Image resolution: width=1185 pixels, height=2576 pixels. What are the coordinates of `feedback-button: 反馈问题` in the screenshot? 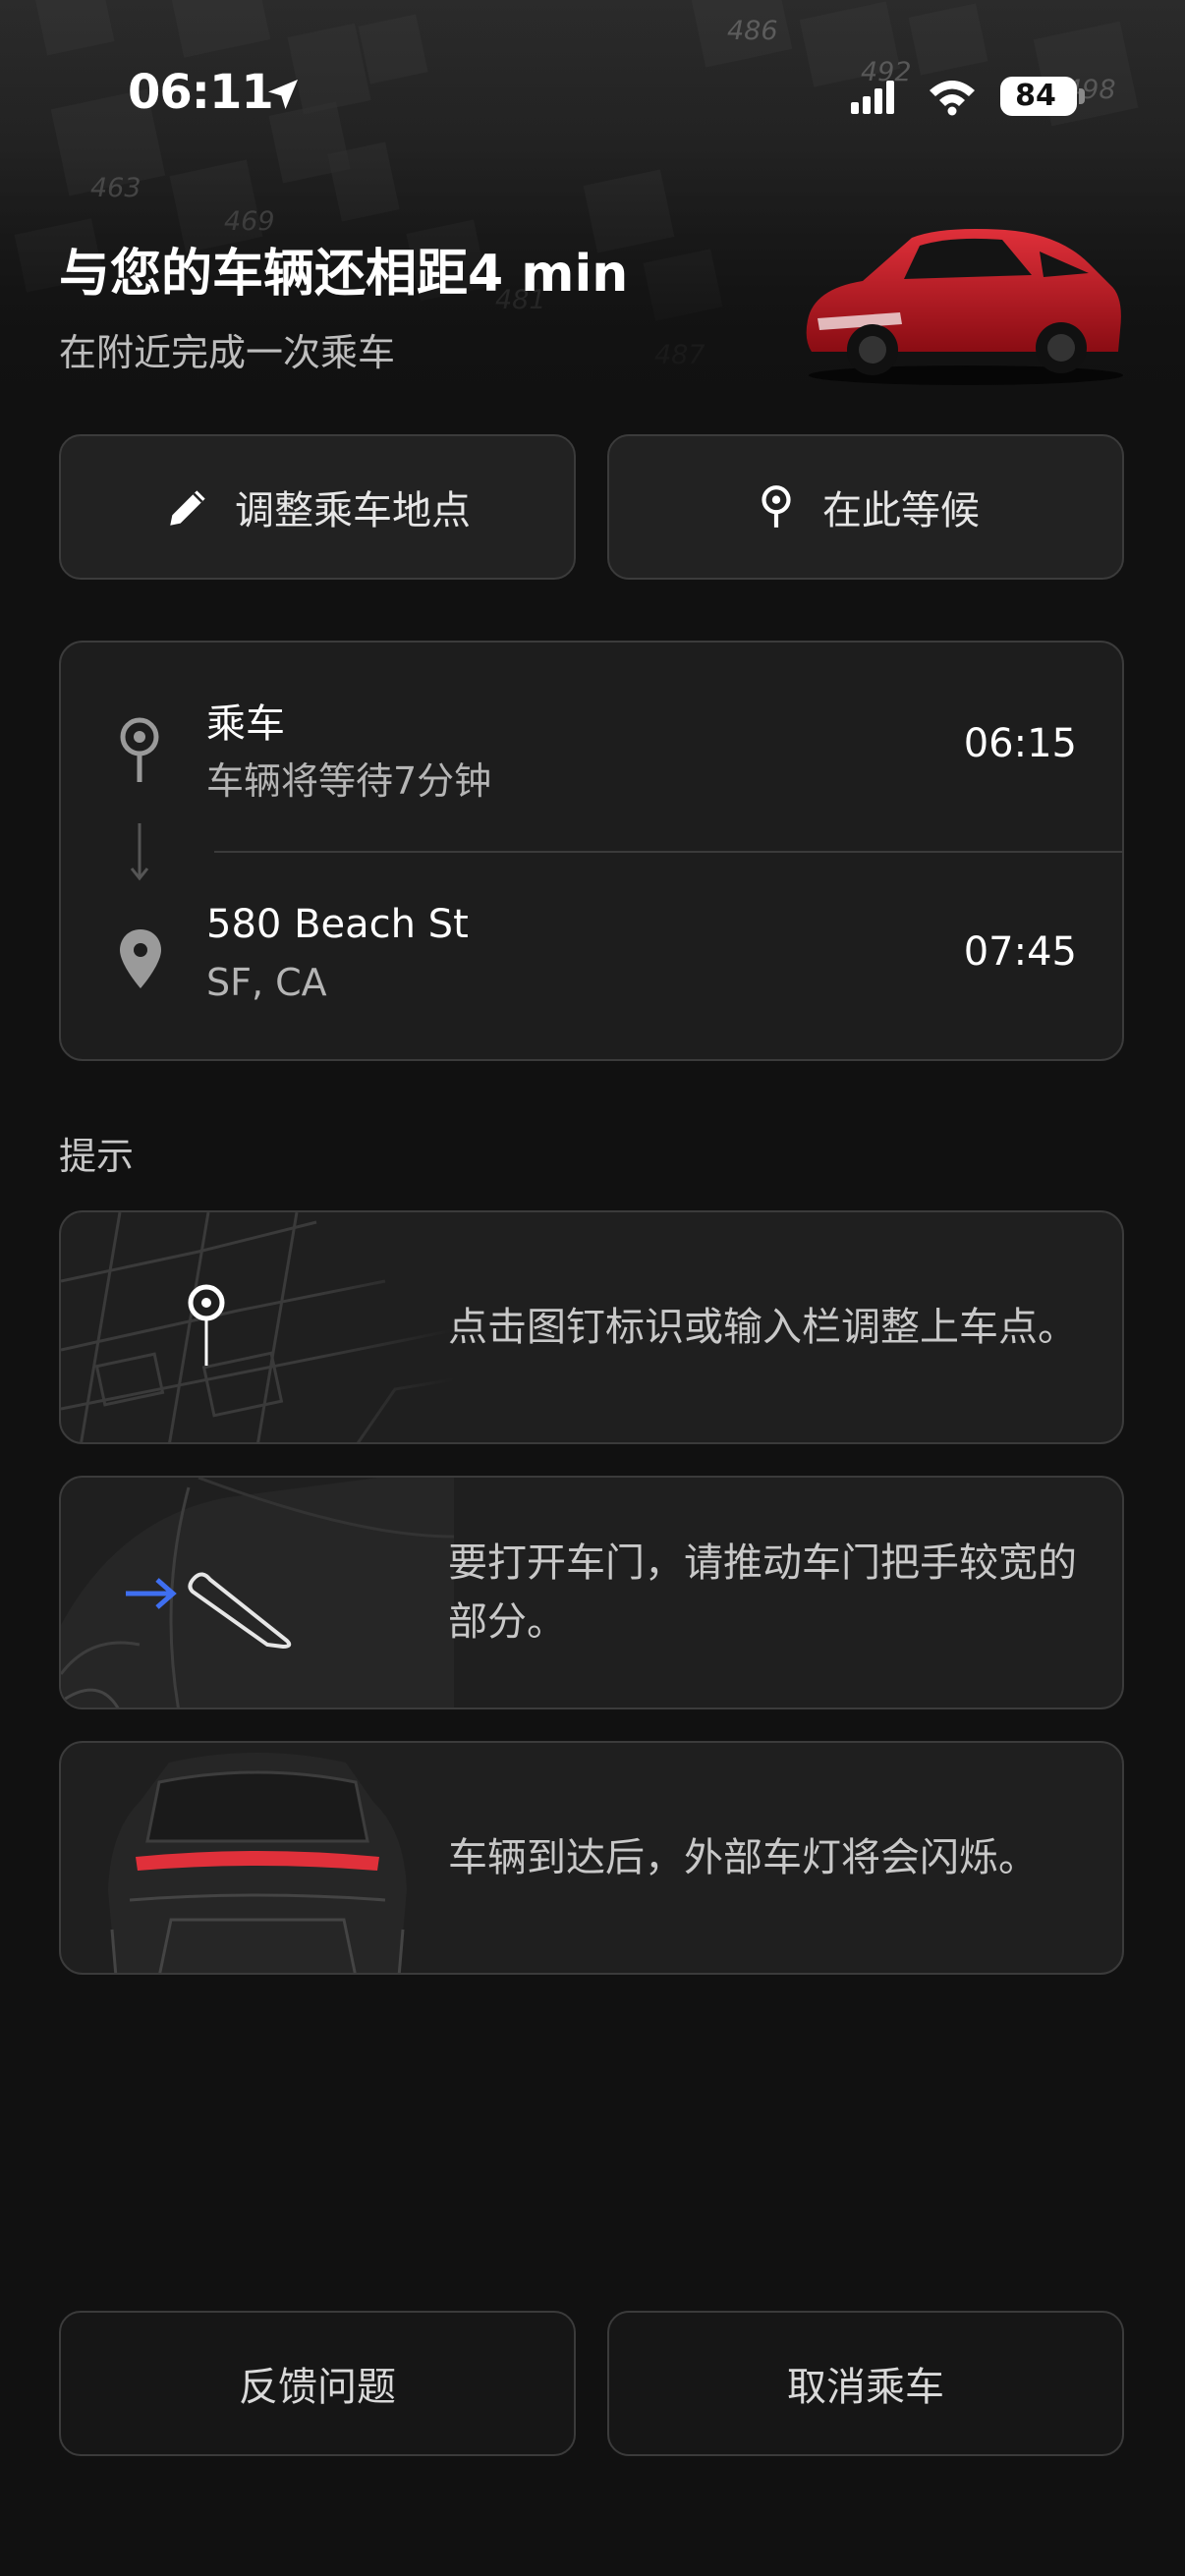 It's located at (318, 2383).